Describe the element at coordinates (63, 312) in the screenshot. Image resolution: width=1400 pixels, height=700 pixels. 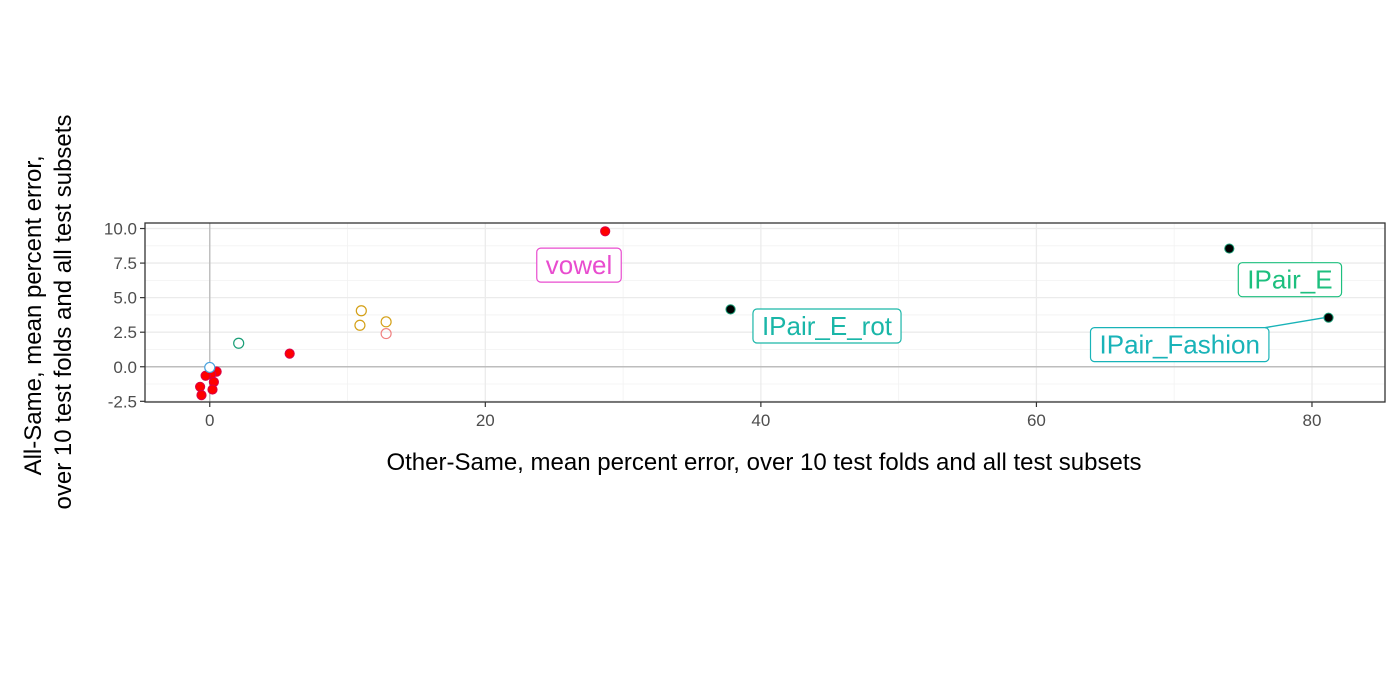
I see `y-axis-title-line-2: over 10 test folds and all test subsets` at that location.